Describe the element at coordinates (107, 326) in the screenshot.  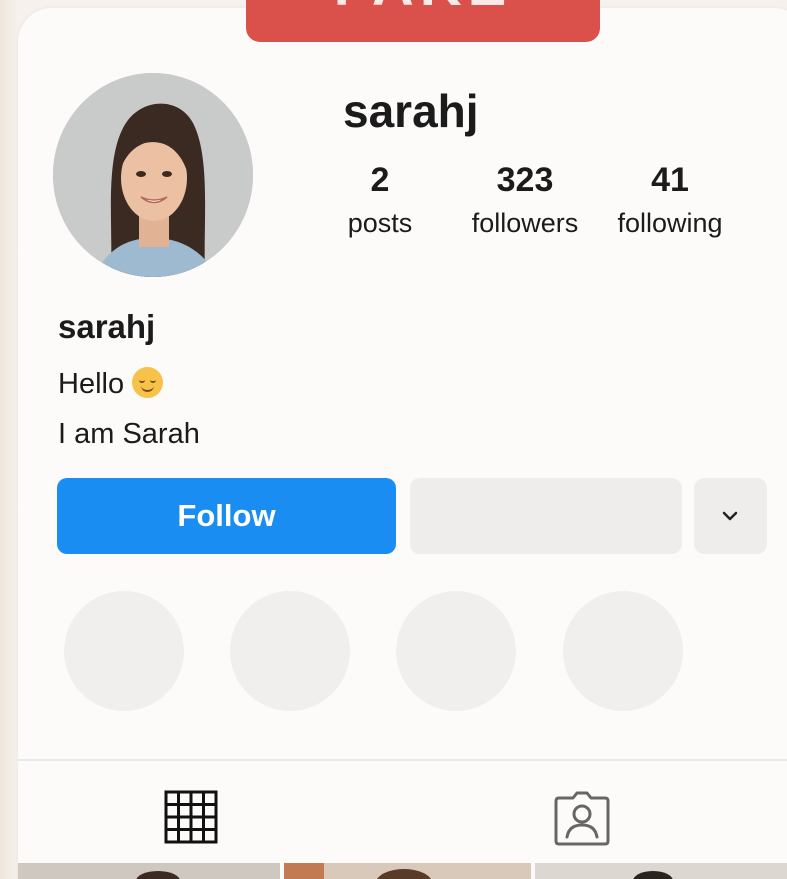
I see `bio-name: sarahj` at that location.